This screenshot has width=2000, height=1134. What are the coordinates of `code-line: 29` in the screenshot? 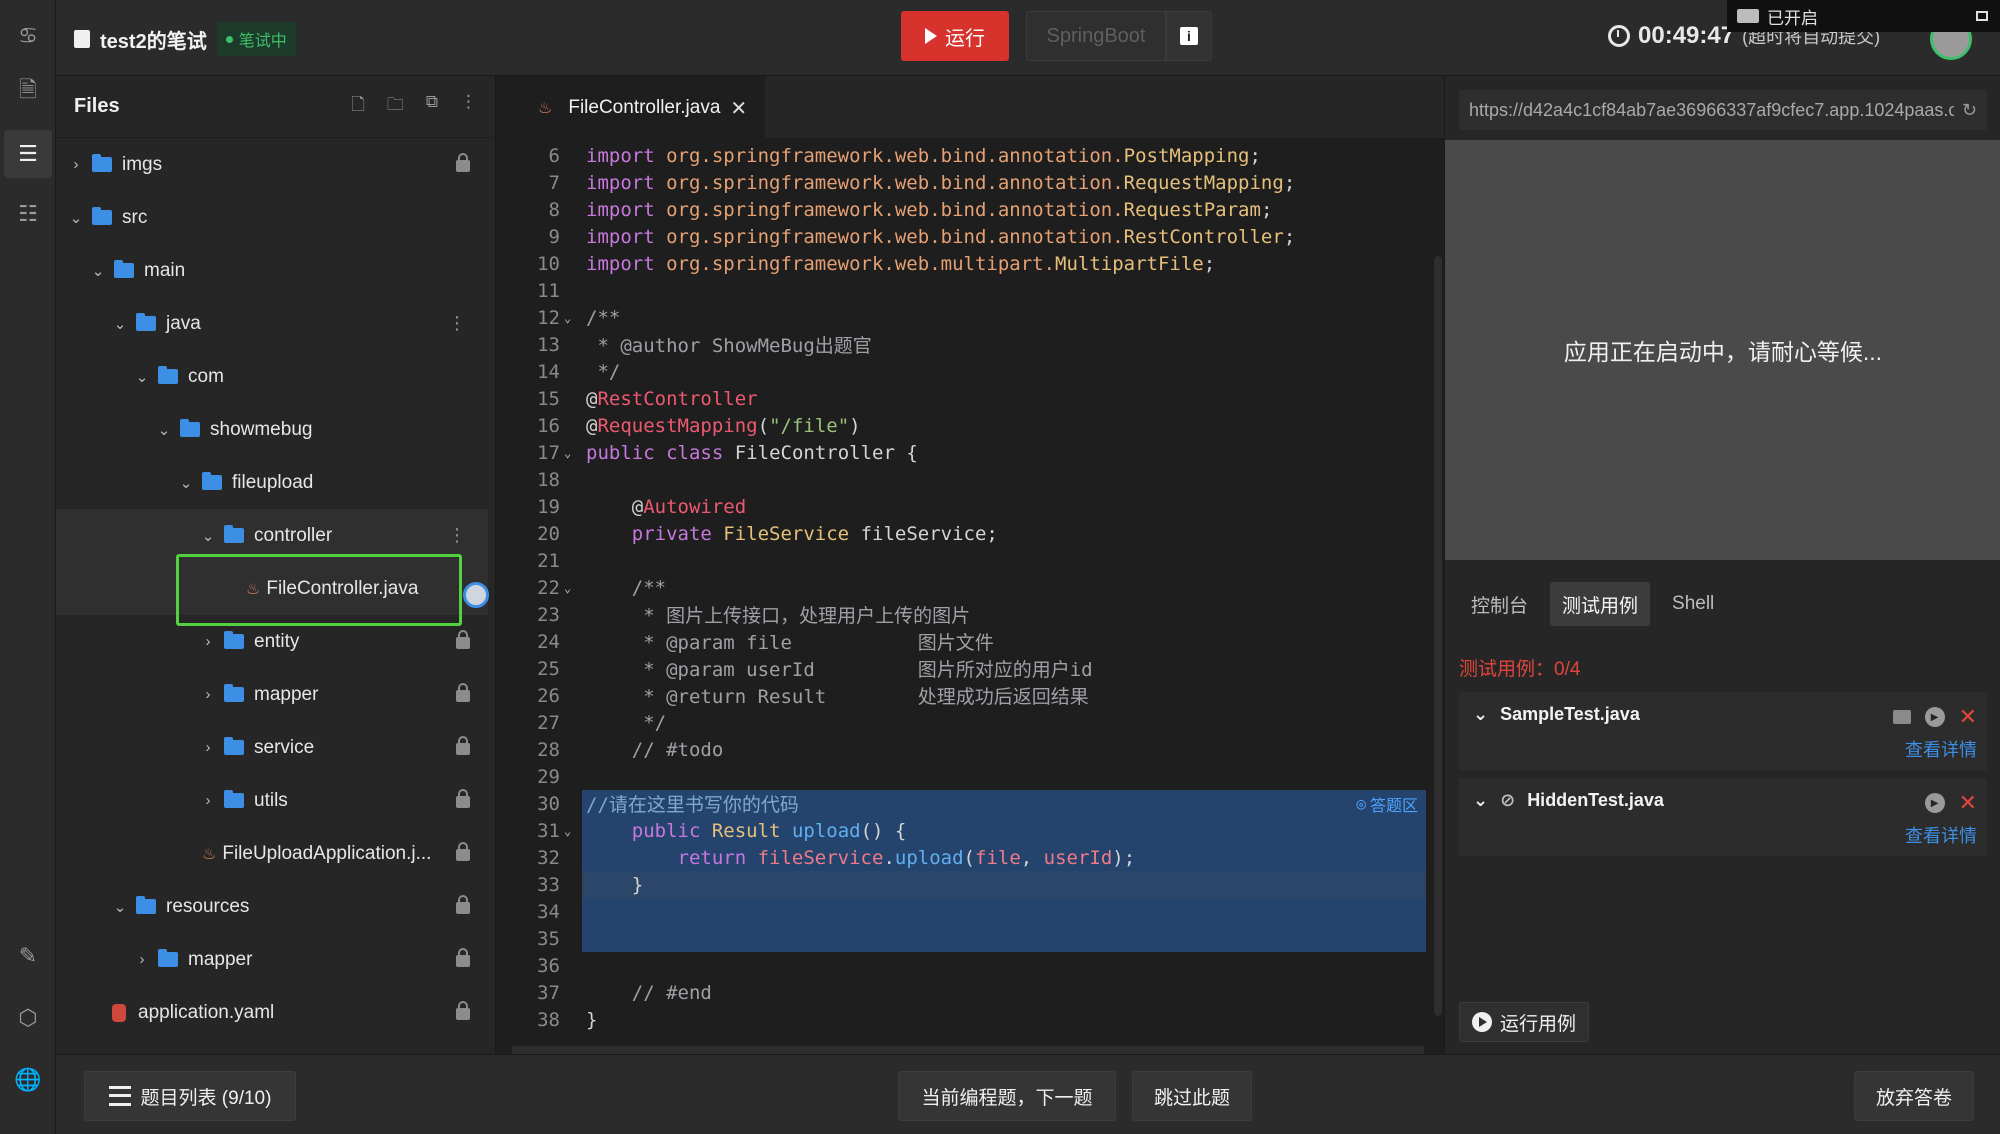 It's located at (972, 776).